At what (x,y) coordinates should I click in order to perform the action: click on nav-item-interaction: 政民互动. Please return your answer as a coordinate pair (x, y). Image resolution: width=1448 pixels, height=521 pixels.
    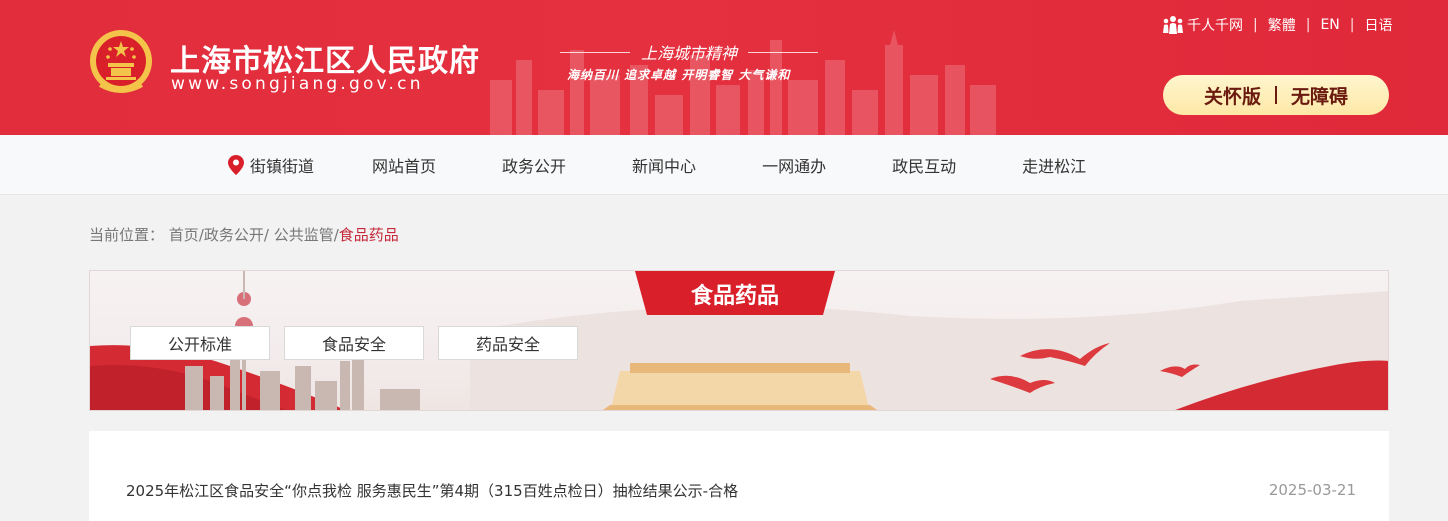
    Looking at the image, I should click on (924, 165).